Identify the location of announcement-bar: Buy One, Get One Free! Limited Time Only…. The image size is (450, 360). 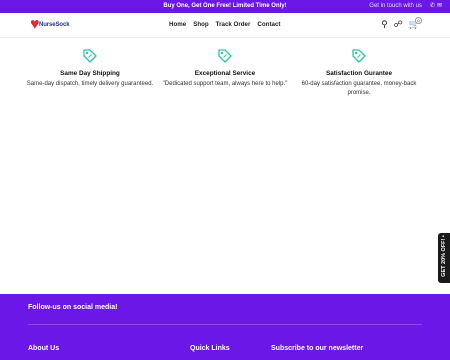
(225, 6).